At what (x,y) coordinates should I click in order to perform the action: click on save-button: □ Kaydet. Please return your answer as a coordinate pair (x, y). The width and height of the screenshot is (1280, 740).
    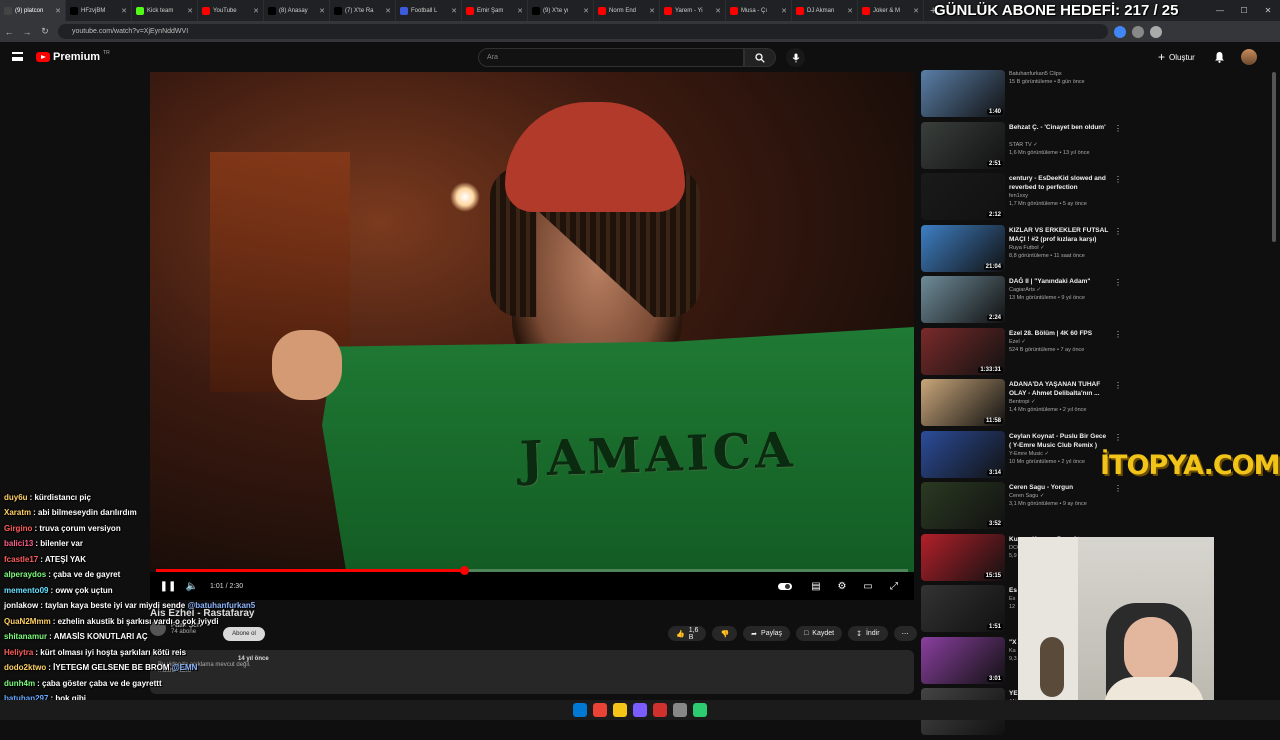
    Looking at the image, I should click on (819, 633).